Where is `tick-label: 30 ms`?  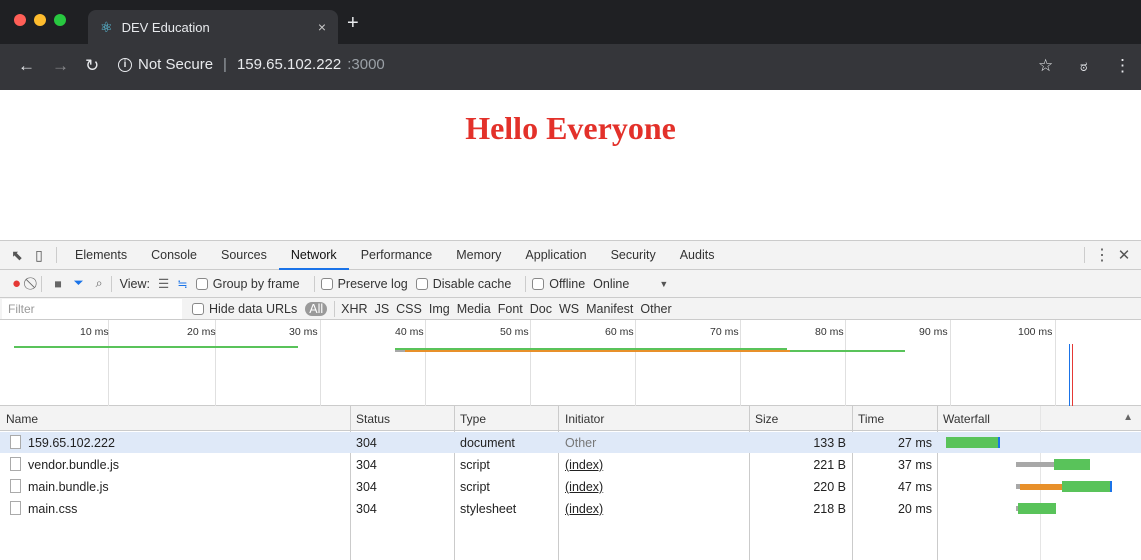 tick-label: 30 ms is located at coordinates (303, 332).